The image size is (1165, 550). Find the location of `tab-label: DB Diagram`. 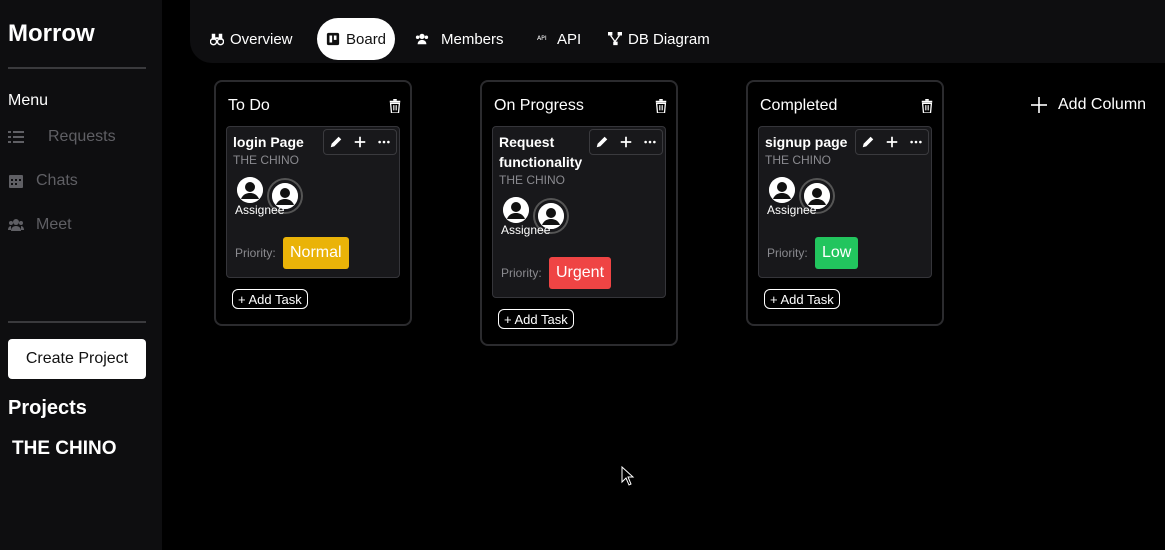

tab-label: DB Diagram is located at coordinates (669, 39).